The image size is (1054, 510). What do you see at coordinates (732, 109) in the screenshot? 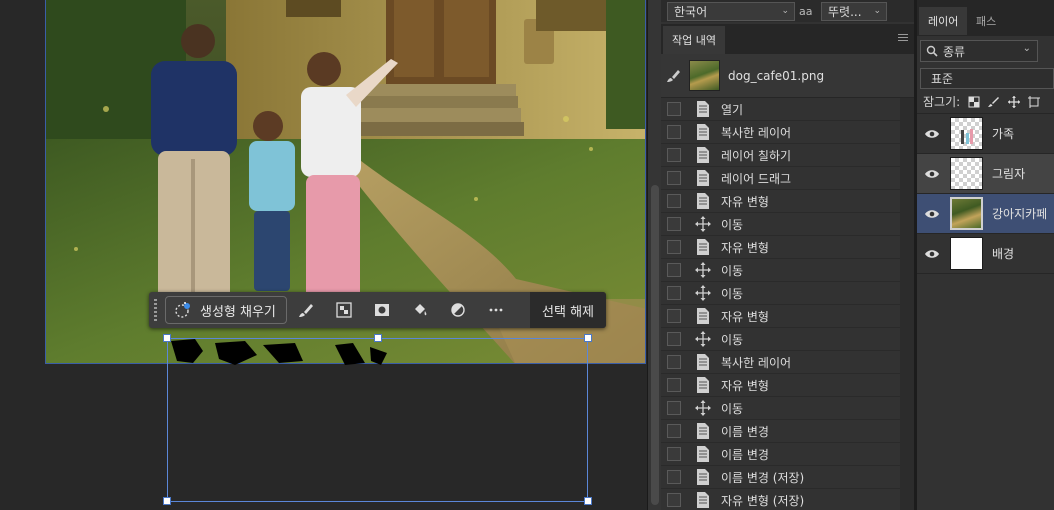
I see `history-step-label: 열기` at bounding box center [732, 109].